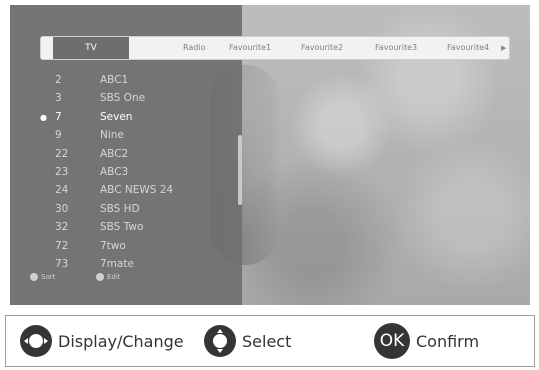 The image size is (539, 370). I want to click on channel-row: 32 SBS Two, so click(126, 228).